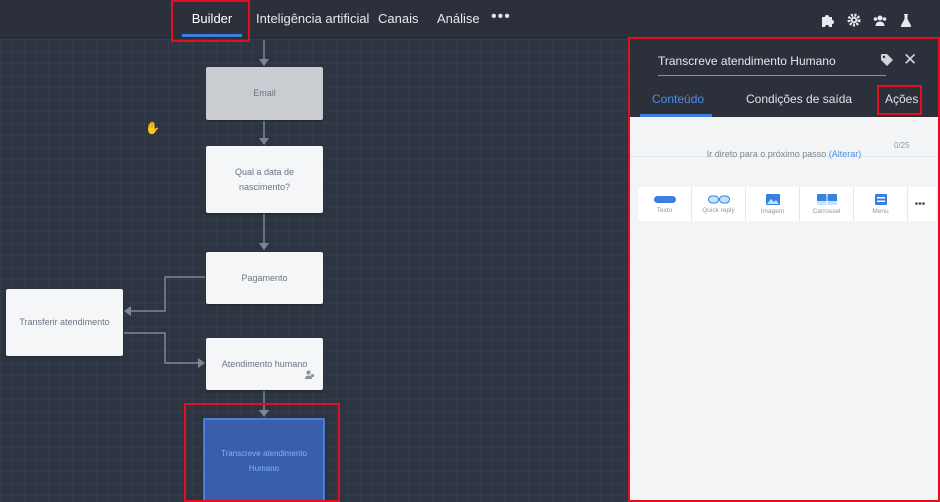 This screenshot has height=502, width=940. I want to click on flow-node-label: Qual a data de nascimento?, so click(264, 179).